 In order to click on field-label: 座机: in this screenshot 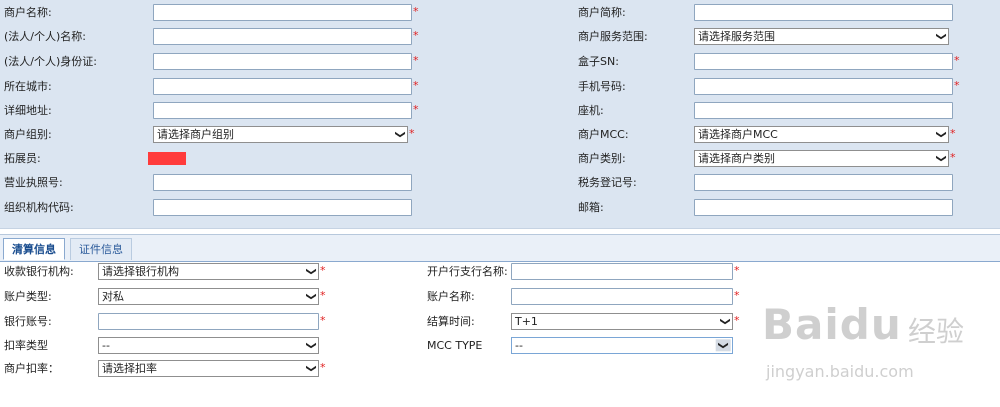, I will do `click(591, 110)`.